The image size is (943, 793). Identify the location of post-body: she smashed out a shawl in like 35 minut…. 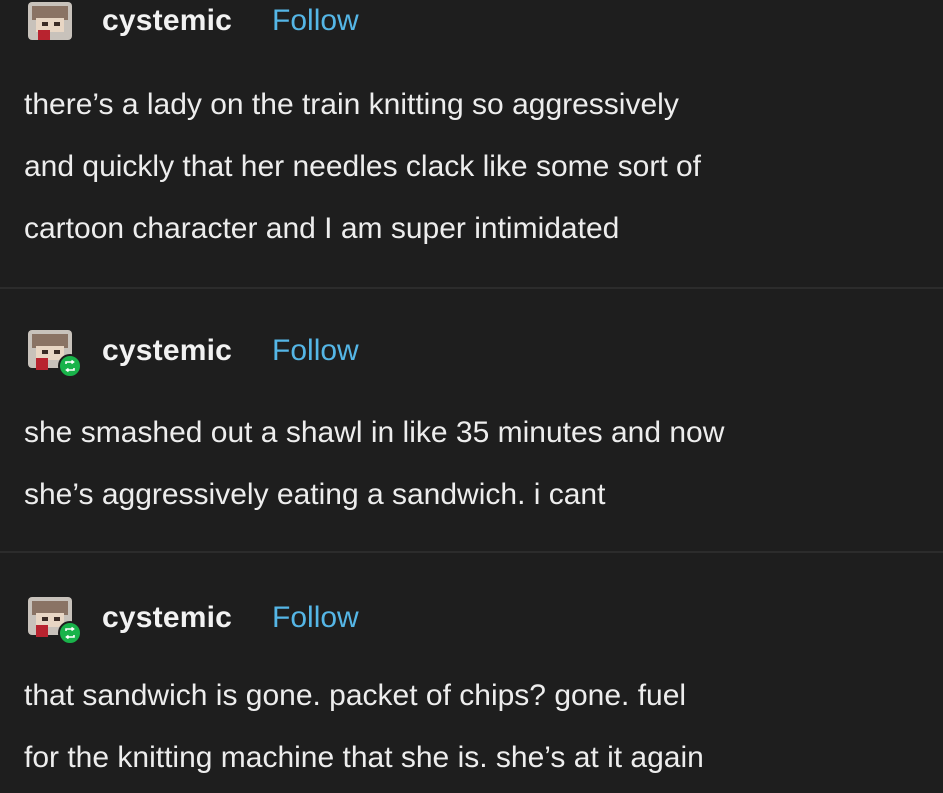
(374, 463).